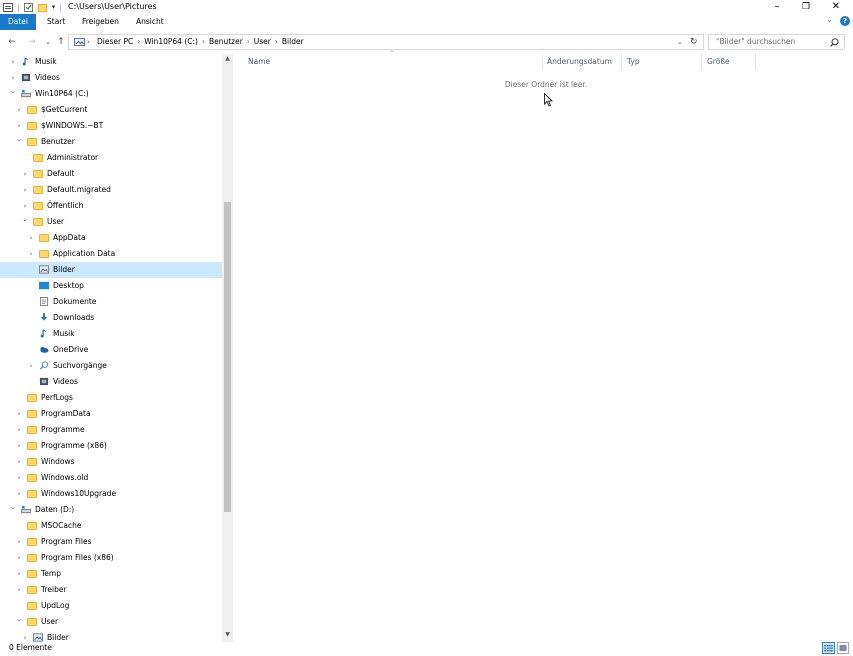  Describe the element at coordinates (111, 542) in the screenshot. I see `nav-item-program-files: › Program Files` at that location.